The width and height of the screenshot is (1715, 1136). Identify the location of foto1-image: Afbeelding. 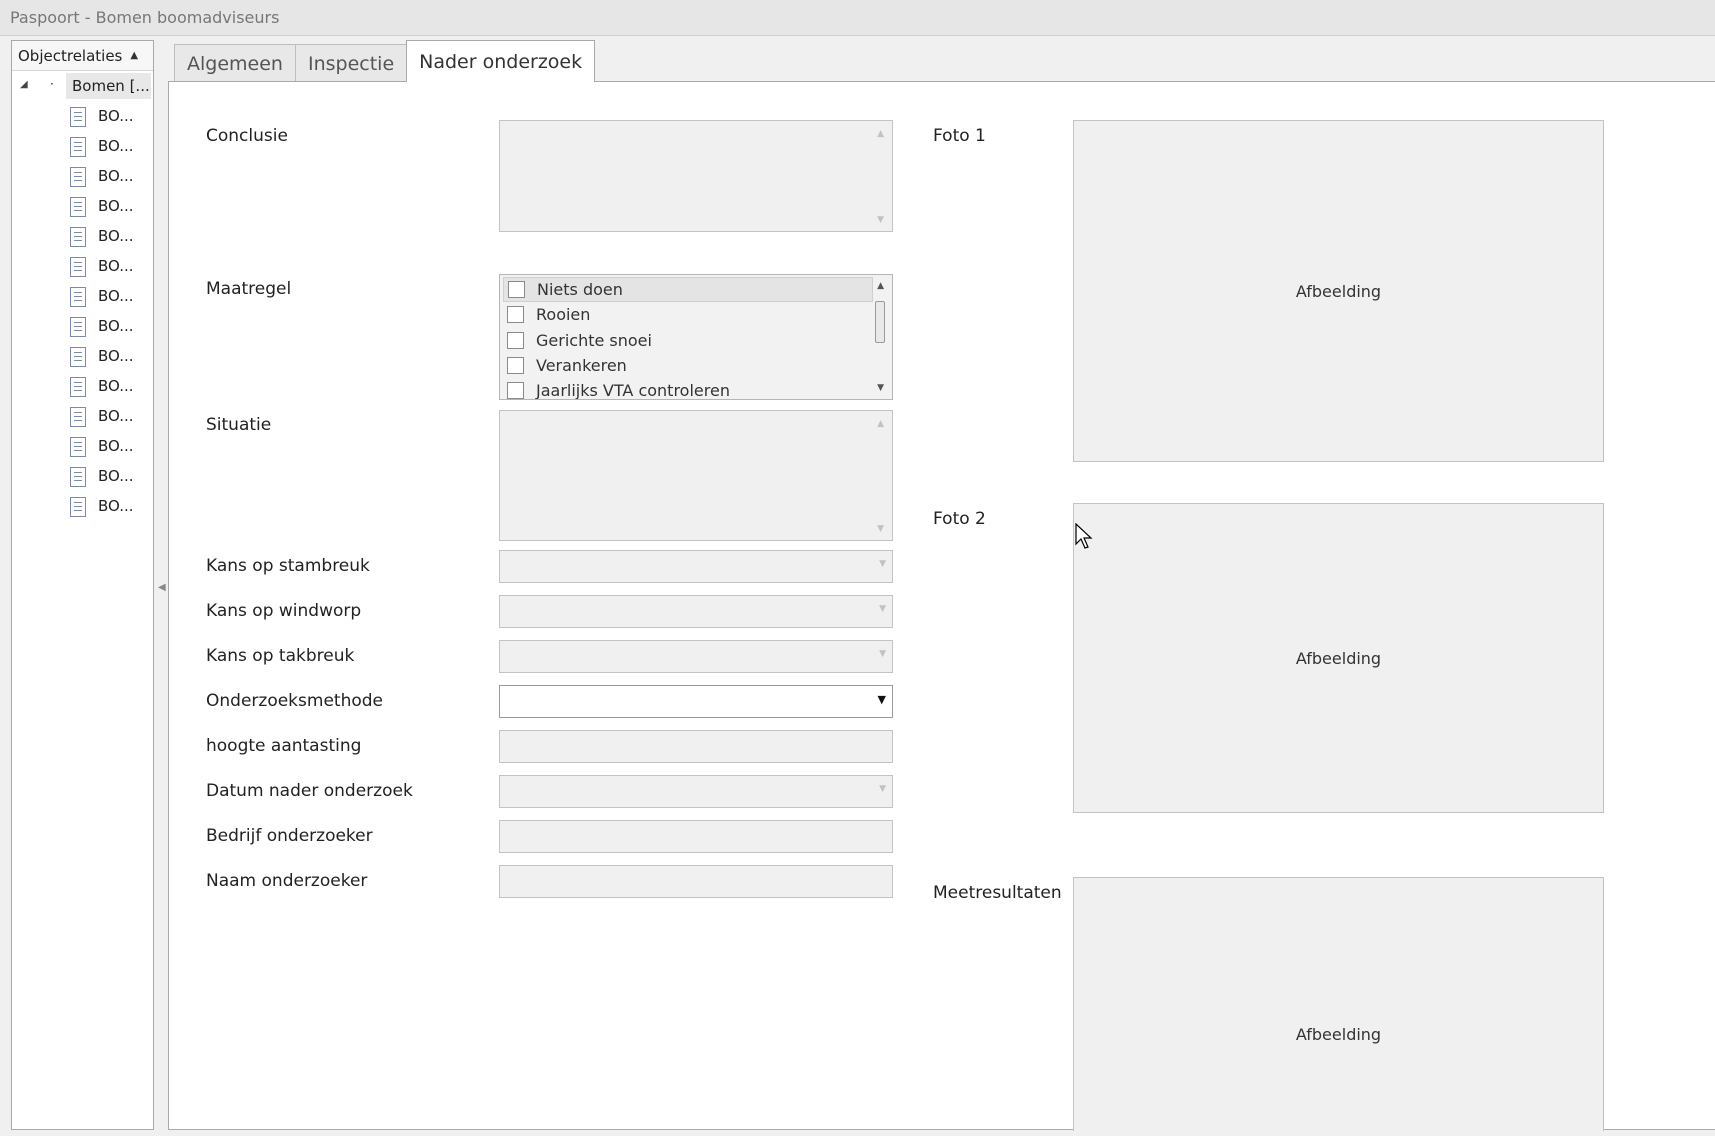
(1338, 291).